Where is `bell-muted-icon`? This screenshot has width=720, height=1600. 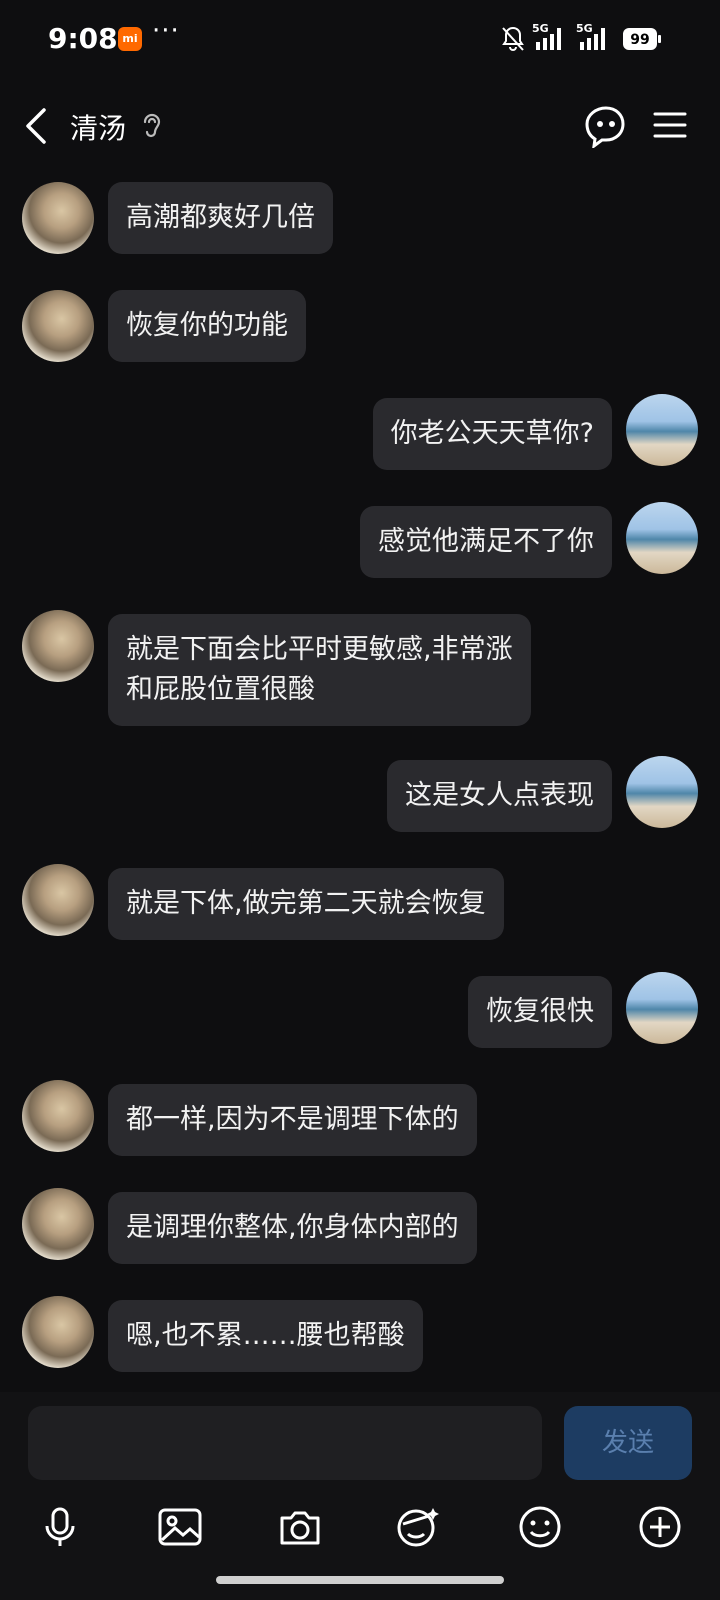 bell-muted-icon is located at coordinates (513, 38).